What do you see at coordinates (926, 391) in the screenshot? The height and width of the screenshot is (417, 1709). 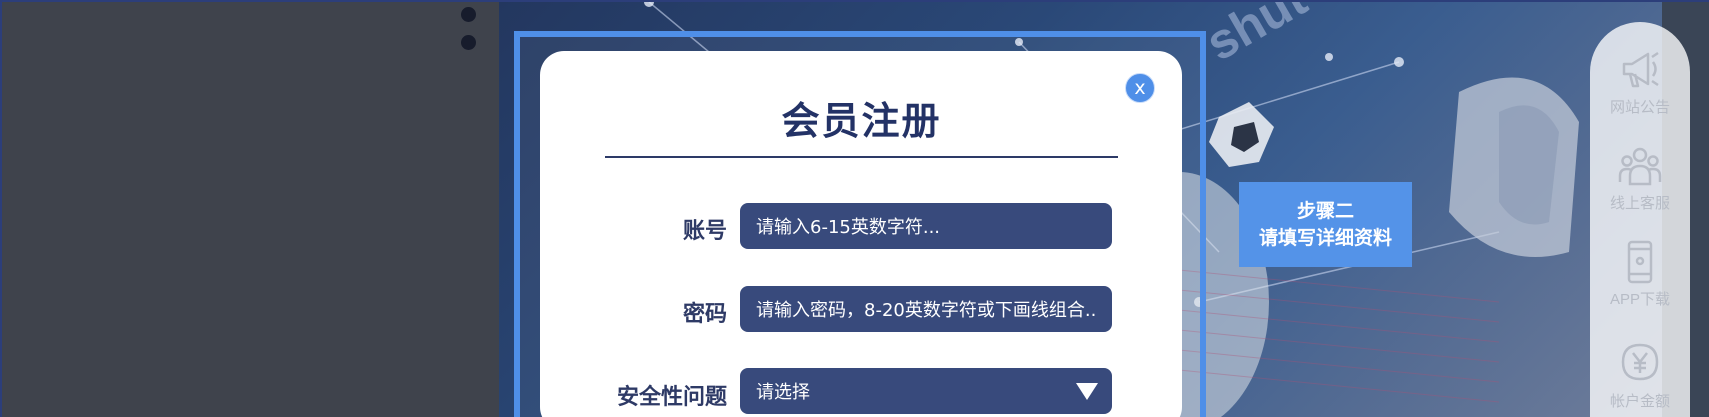 I see `security-question-select: 请选择` at bounding box center [926, 391].